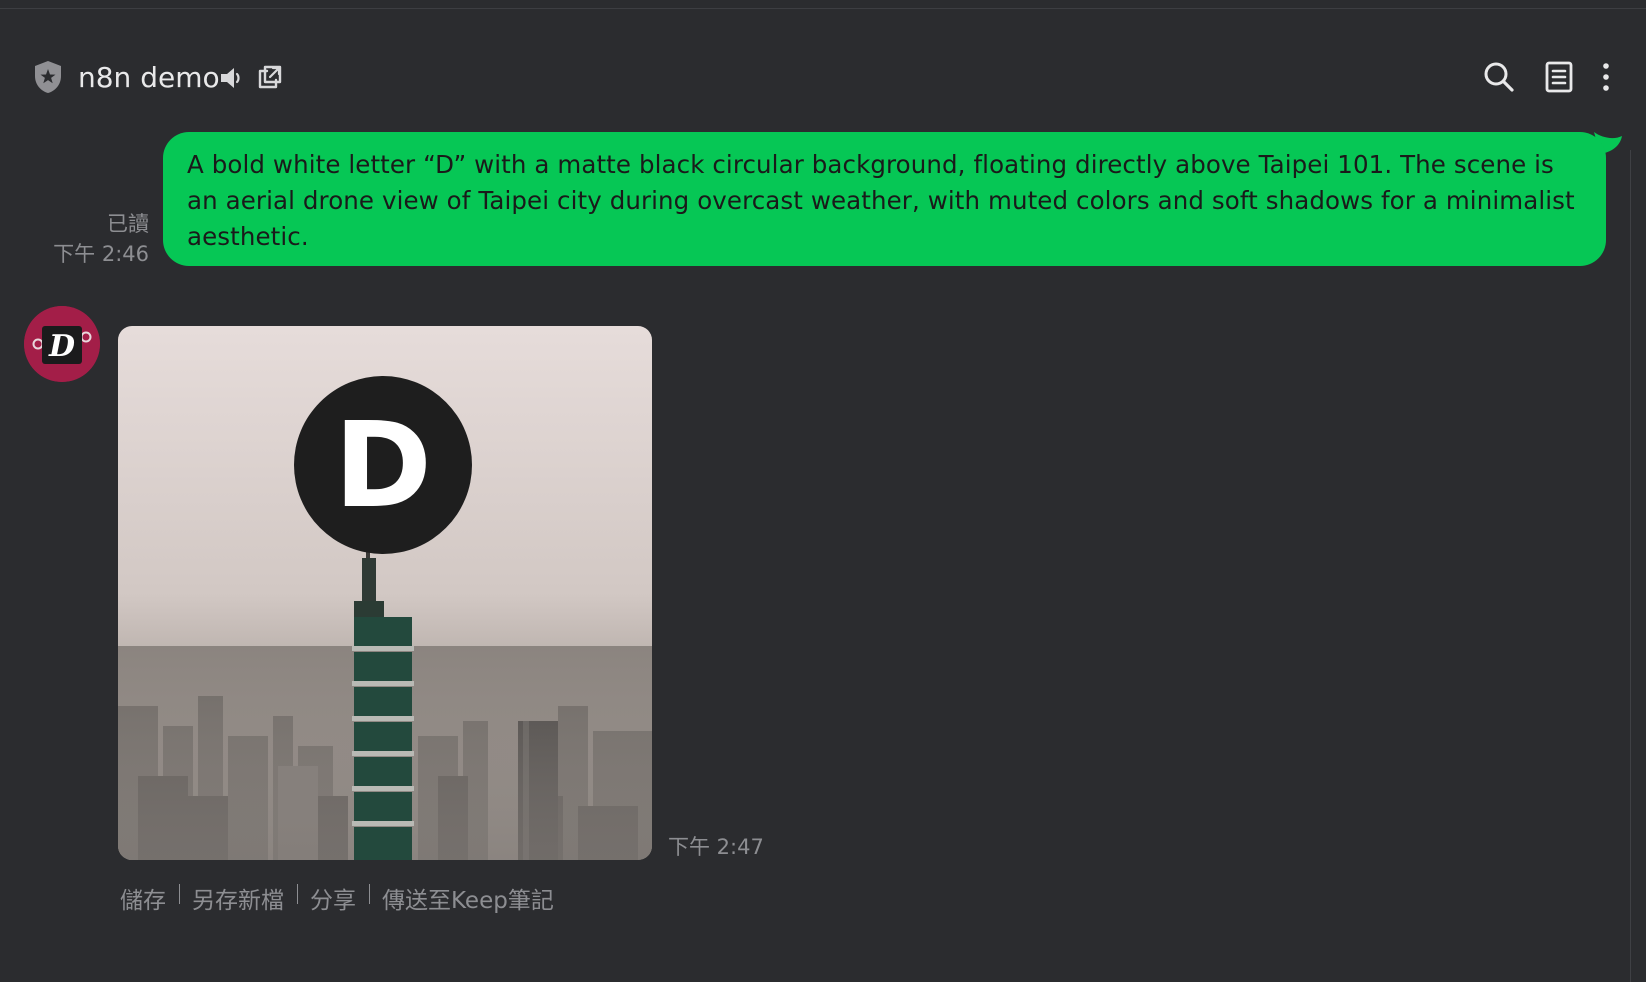 This screenshot has height=982, width=1646. Describe the element at coordinates (270, 77) in the screenshot. I see `popout-icon` at that location.